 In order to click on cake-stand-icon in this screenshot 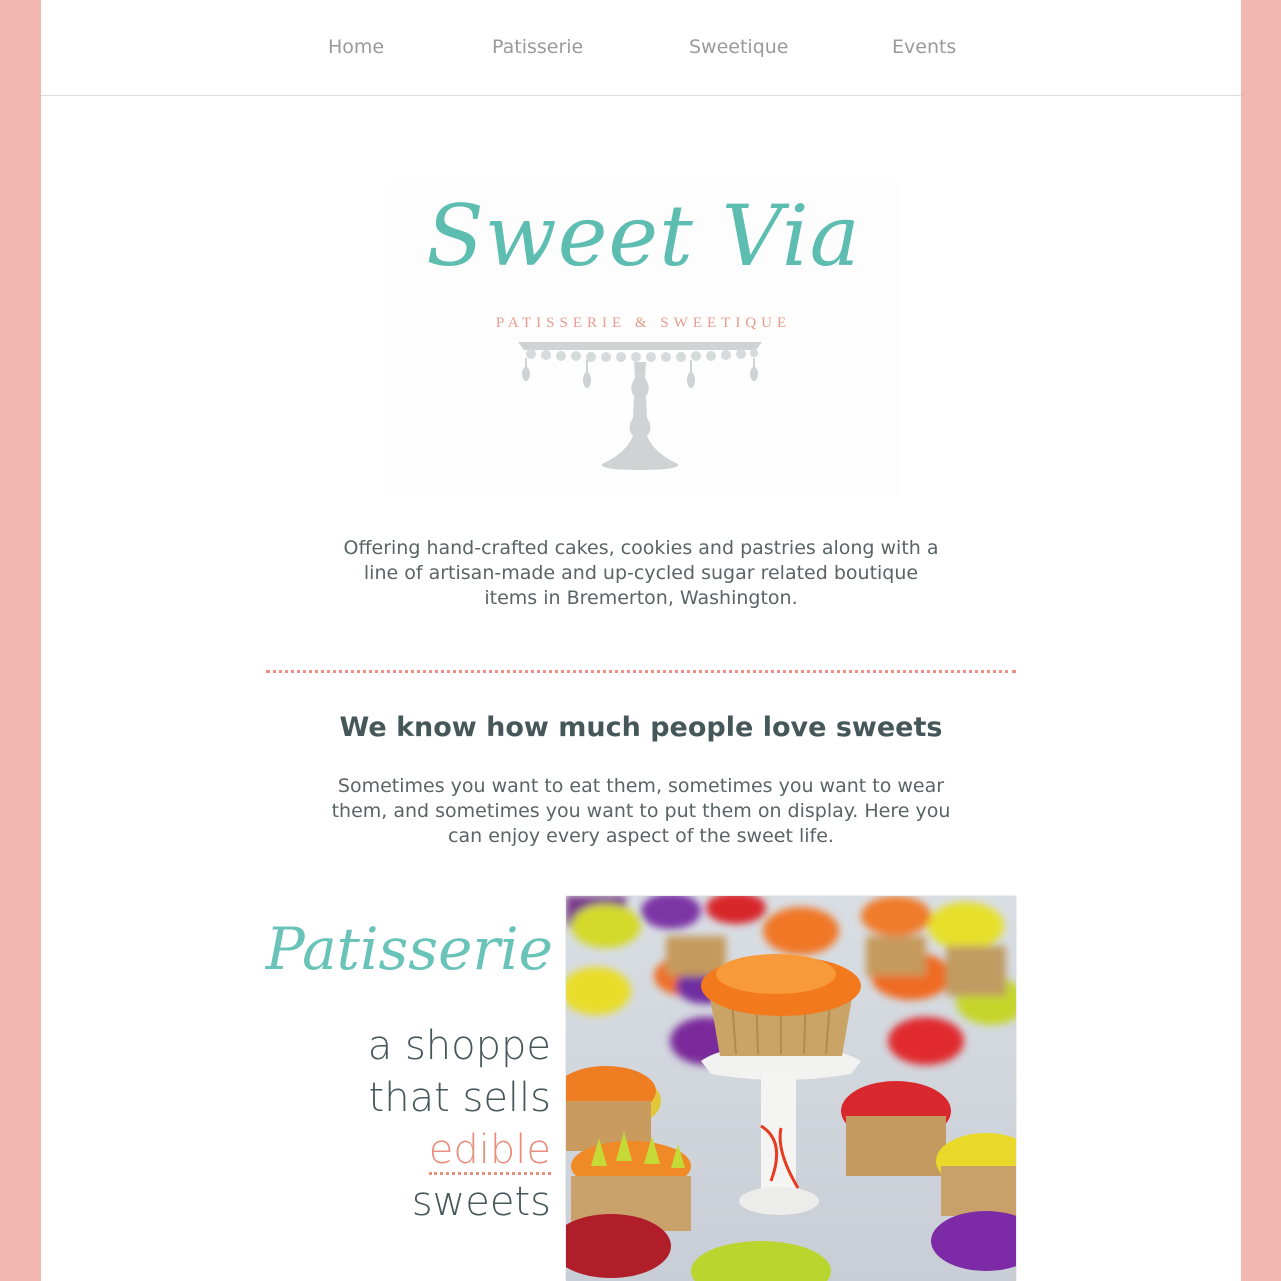, I will do `click(640, 406)`.